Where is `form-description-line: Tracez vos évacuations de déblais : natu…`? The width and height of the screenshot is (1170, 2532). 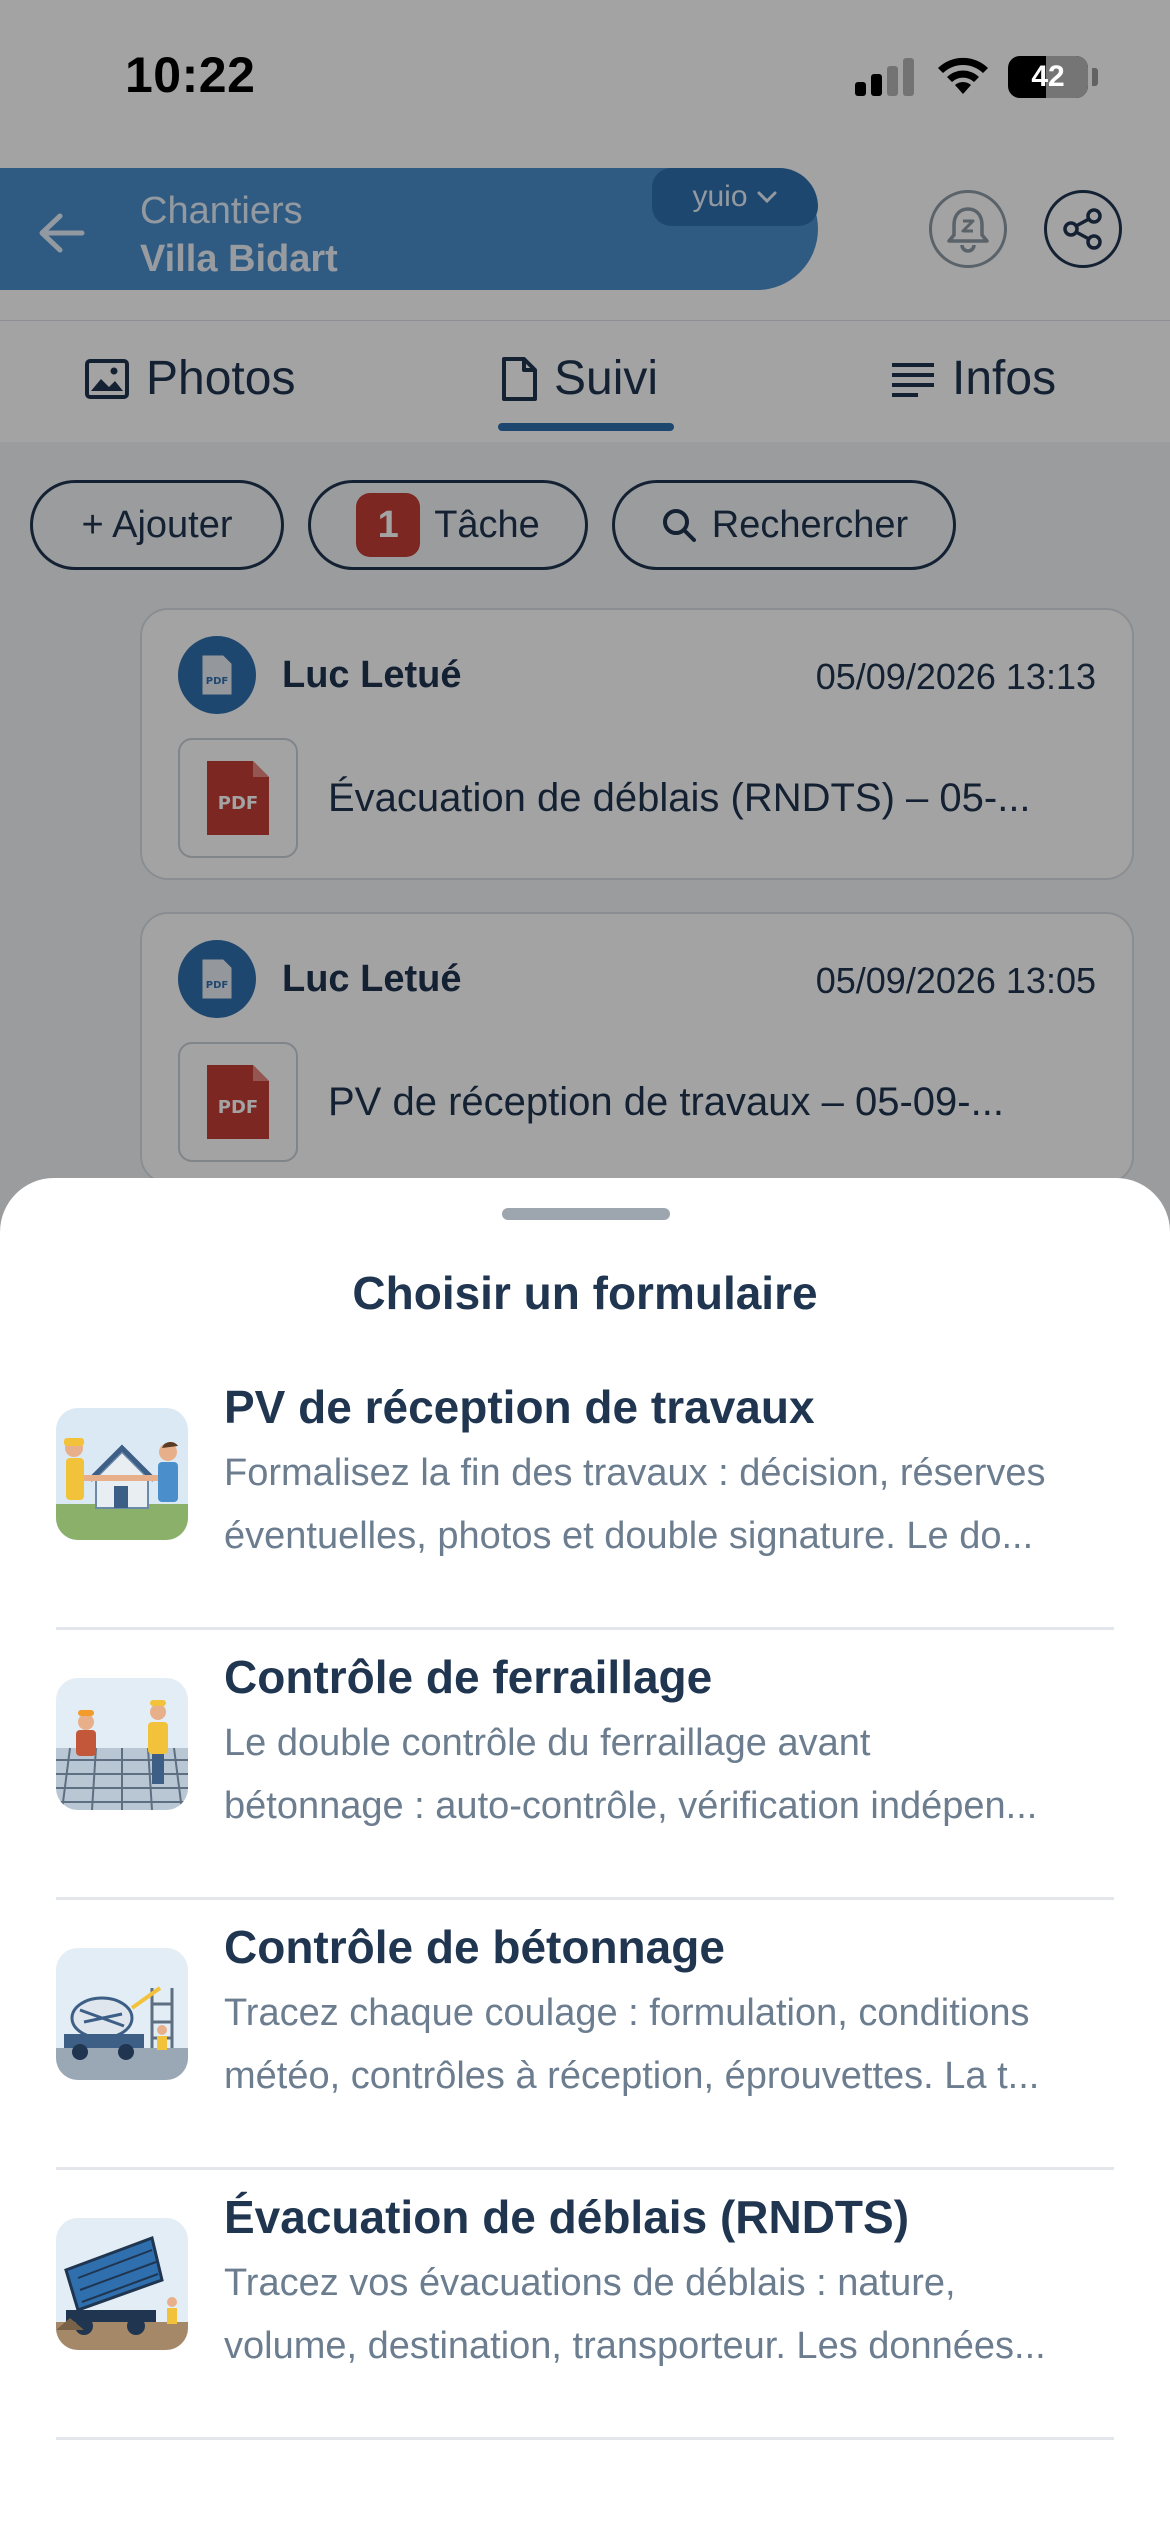 form-description-line: Tracez vos évacuations de déblais : natu… is located at coordinates (590, 2283).